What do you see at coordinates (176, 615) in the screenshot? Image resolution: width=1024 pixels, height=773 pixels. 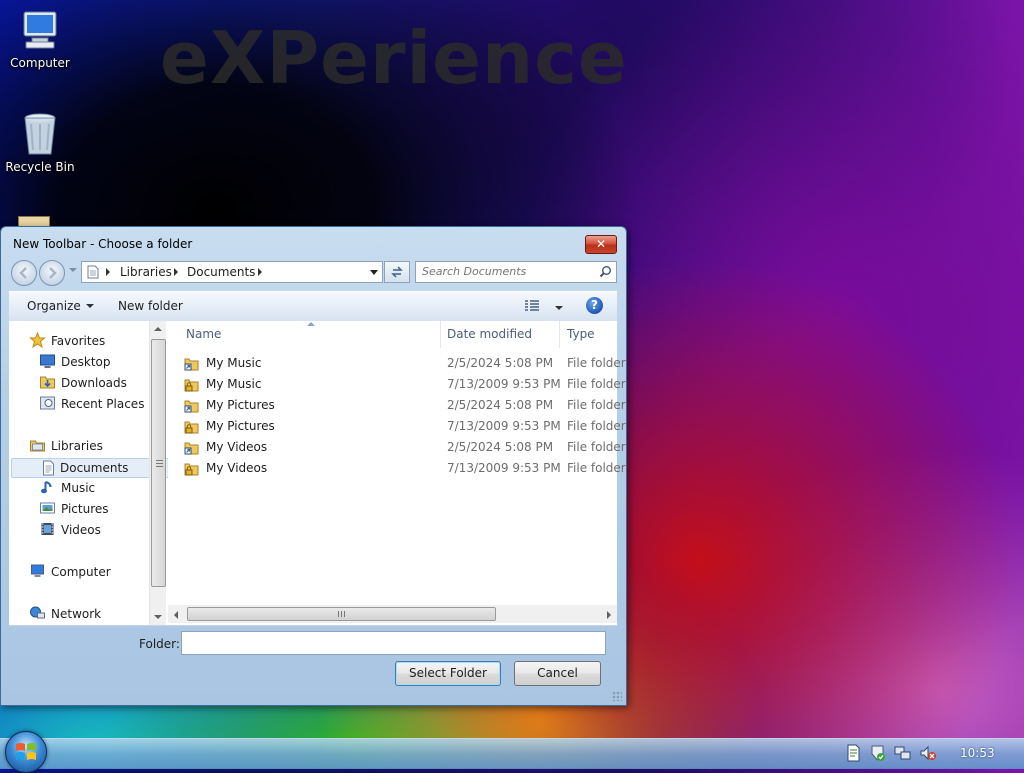 I see `scroll-left-arrow-icon` at bounding box center [176, 615].